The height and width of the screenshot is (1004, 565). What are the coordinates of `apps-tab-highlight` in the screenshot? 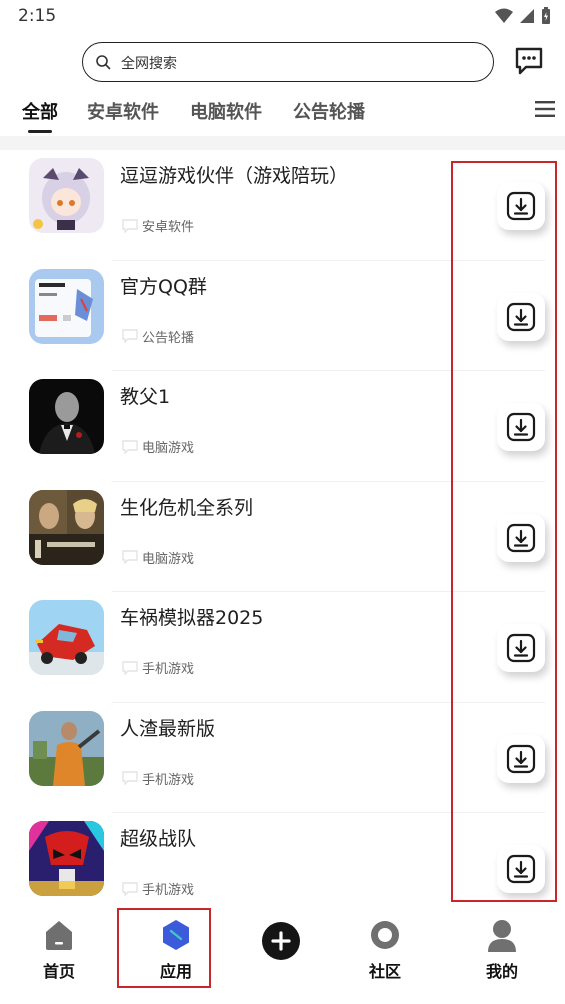 It's located at (164, 948).